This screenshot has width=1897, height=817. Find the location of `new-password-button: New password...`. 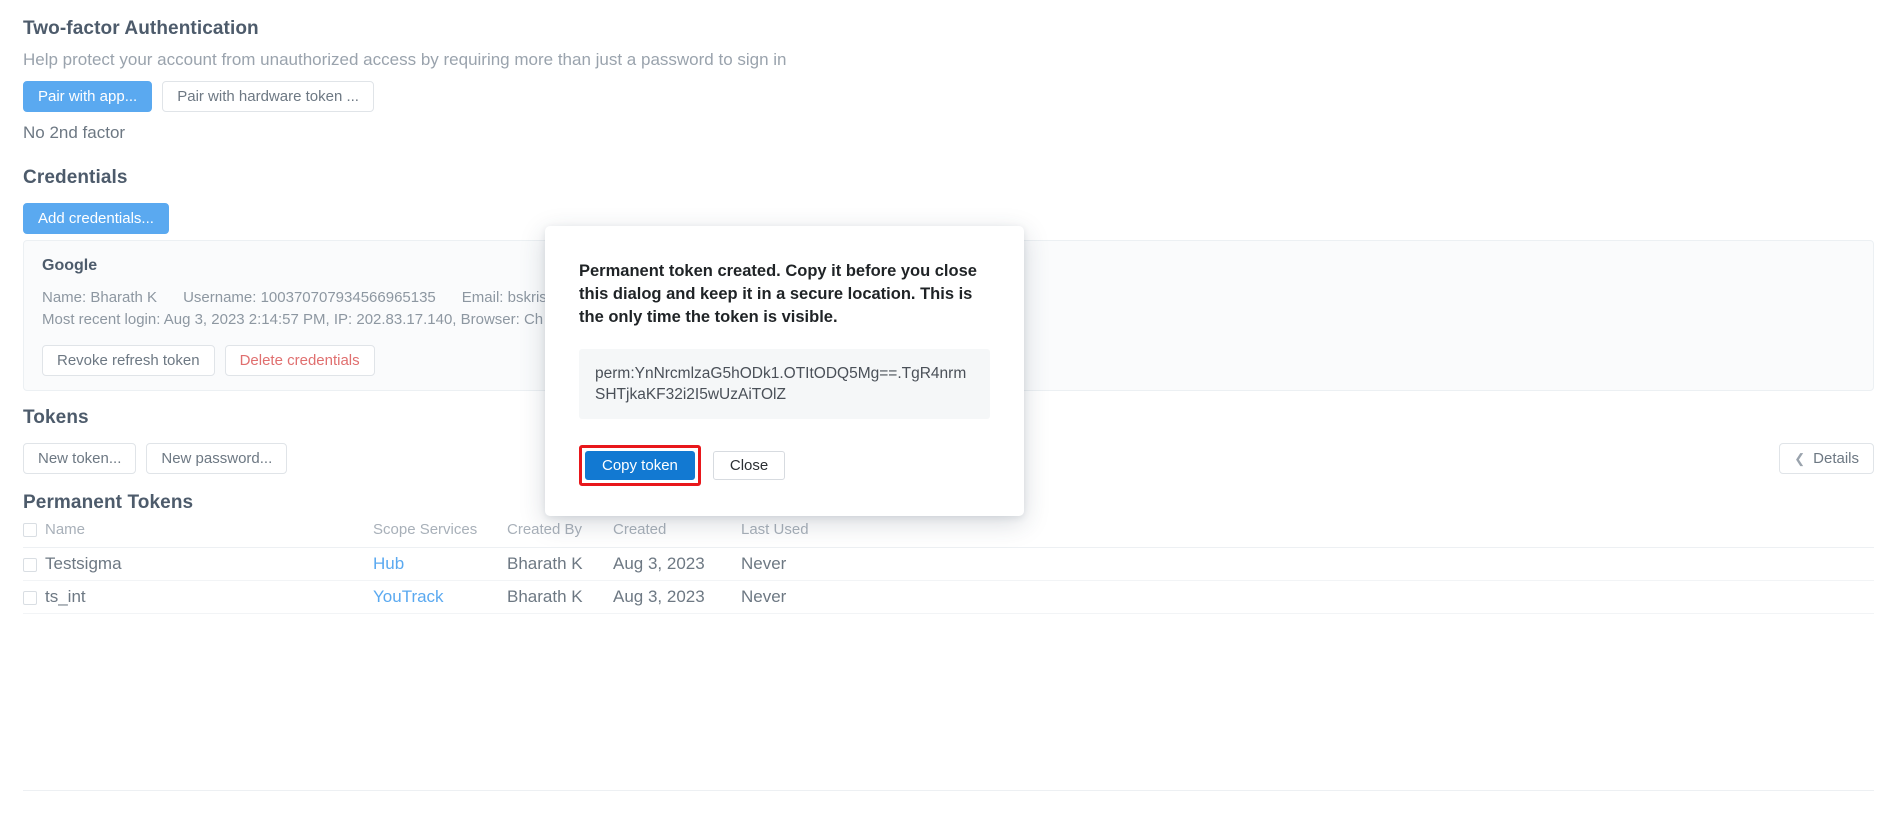

new-password-button: New password... is located at coordinates (217, 458).